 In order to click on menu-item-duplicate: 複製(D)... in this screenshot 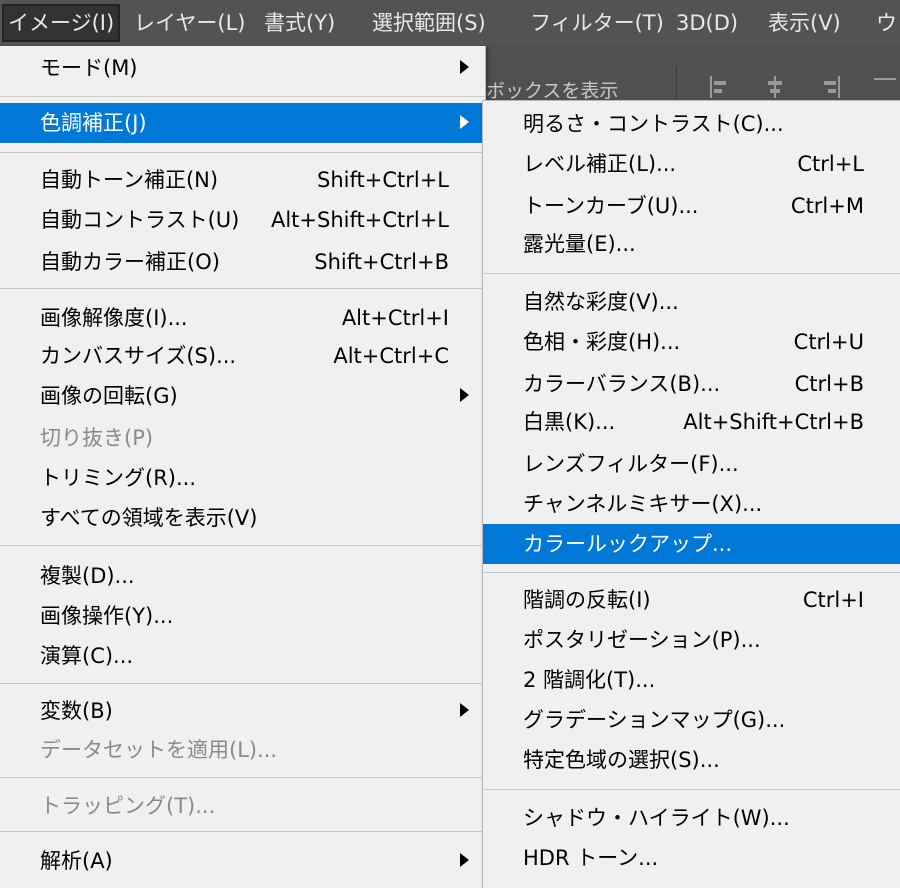, I will do `click(242, 576)`.